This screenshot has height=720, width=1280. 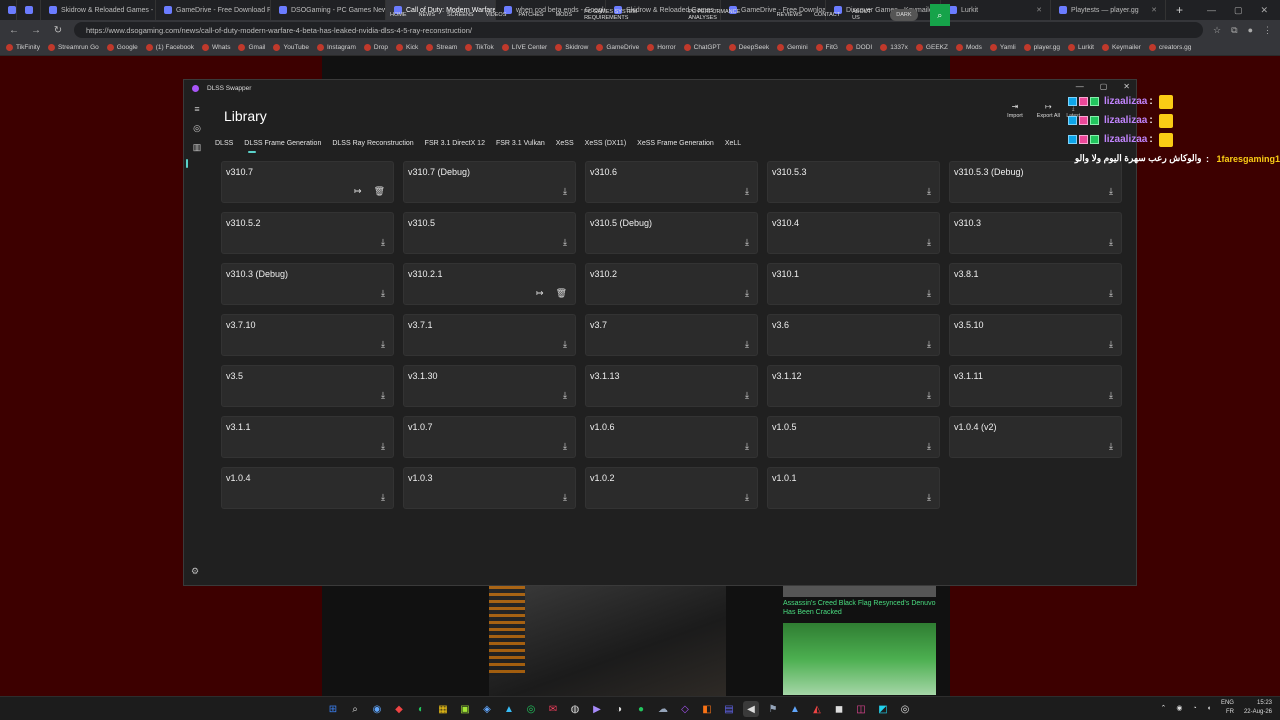 I want to click on new-tab-button: +, so click(x=1179, y=10).